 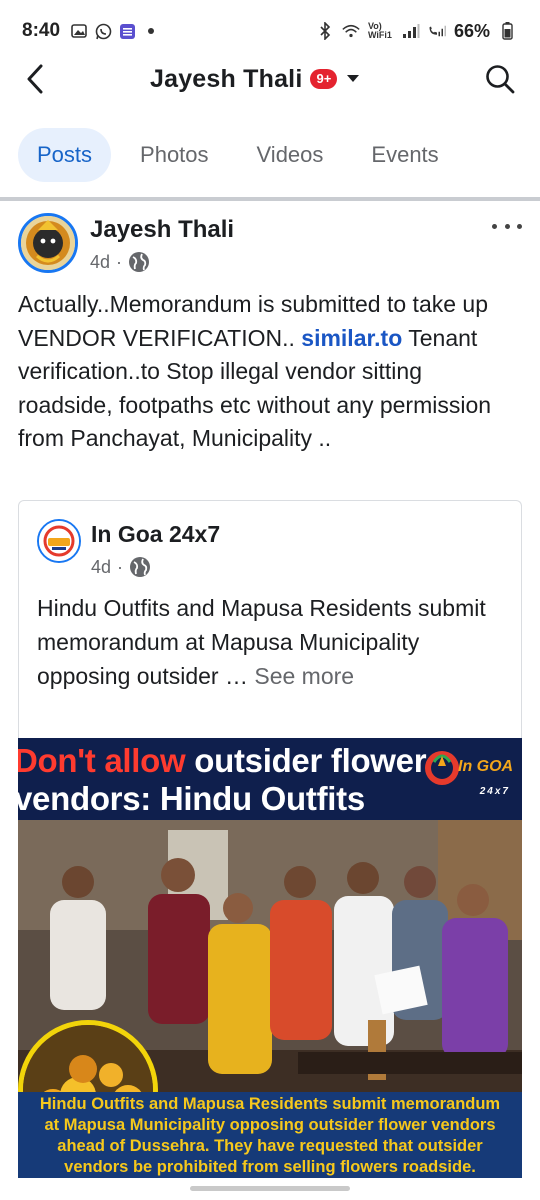 I want to click on status-time: 8:40, so click(x=41, y=30).